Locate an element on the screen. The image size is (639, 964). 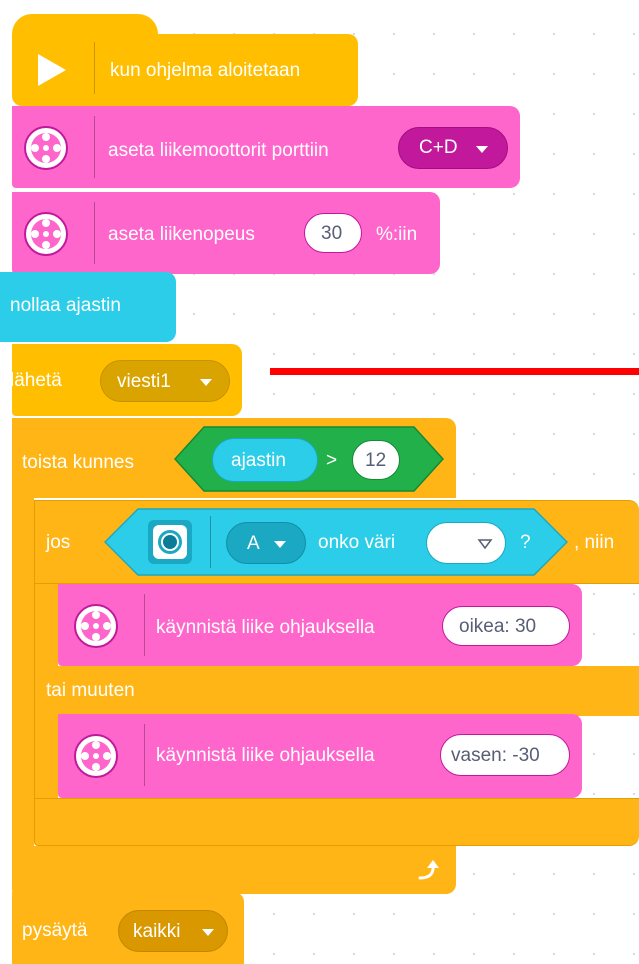
when-program-starts-label: kun ohjelma aloitetaan is located at coordinates (205, 70).